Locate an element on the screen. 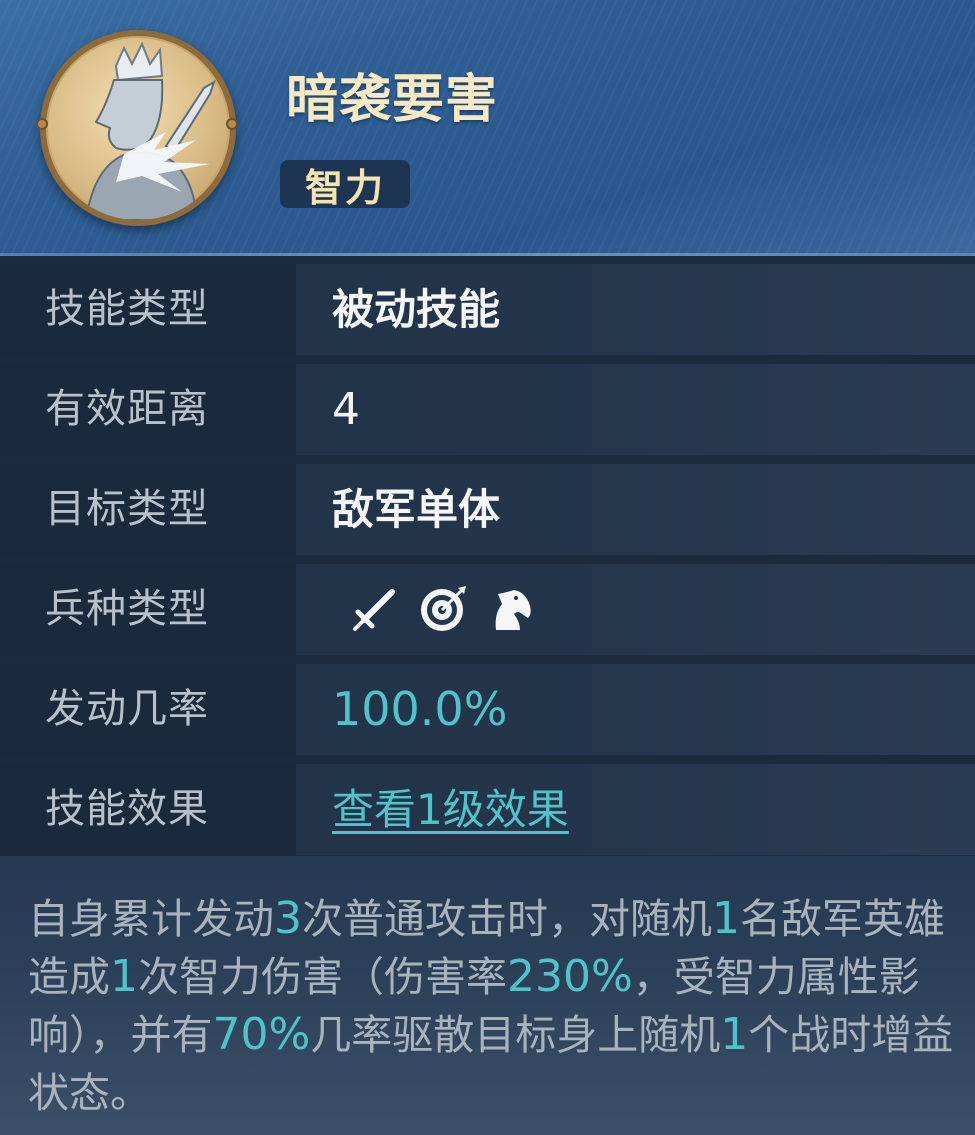  king-statue-icon is located at coordinates (150, 130).